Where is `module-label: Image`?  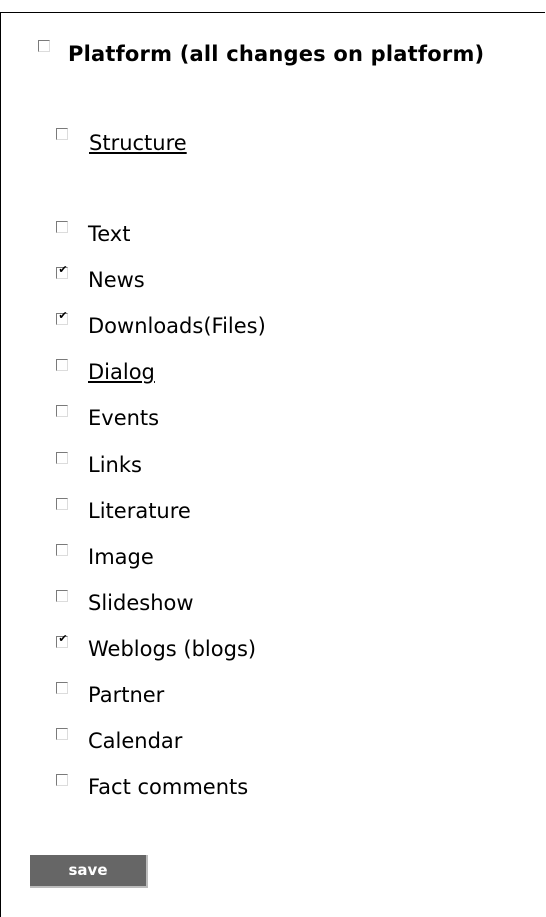
module-label: Image is located at coordinates (121, 557).